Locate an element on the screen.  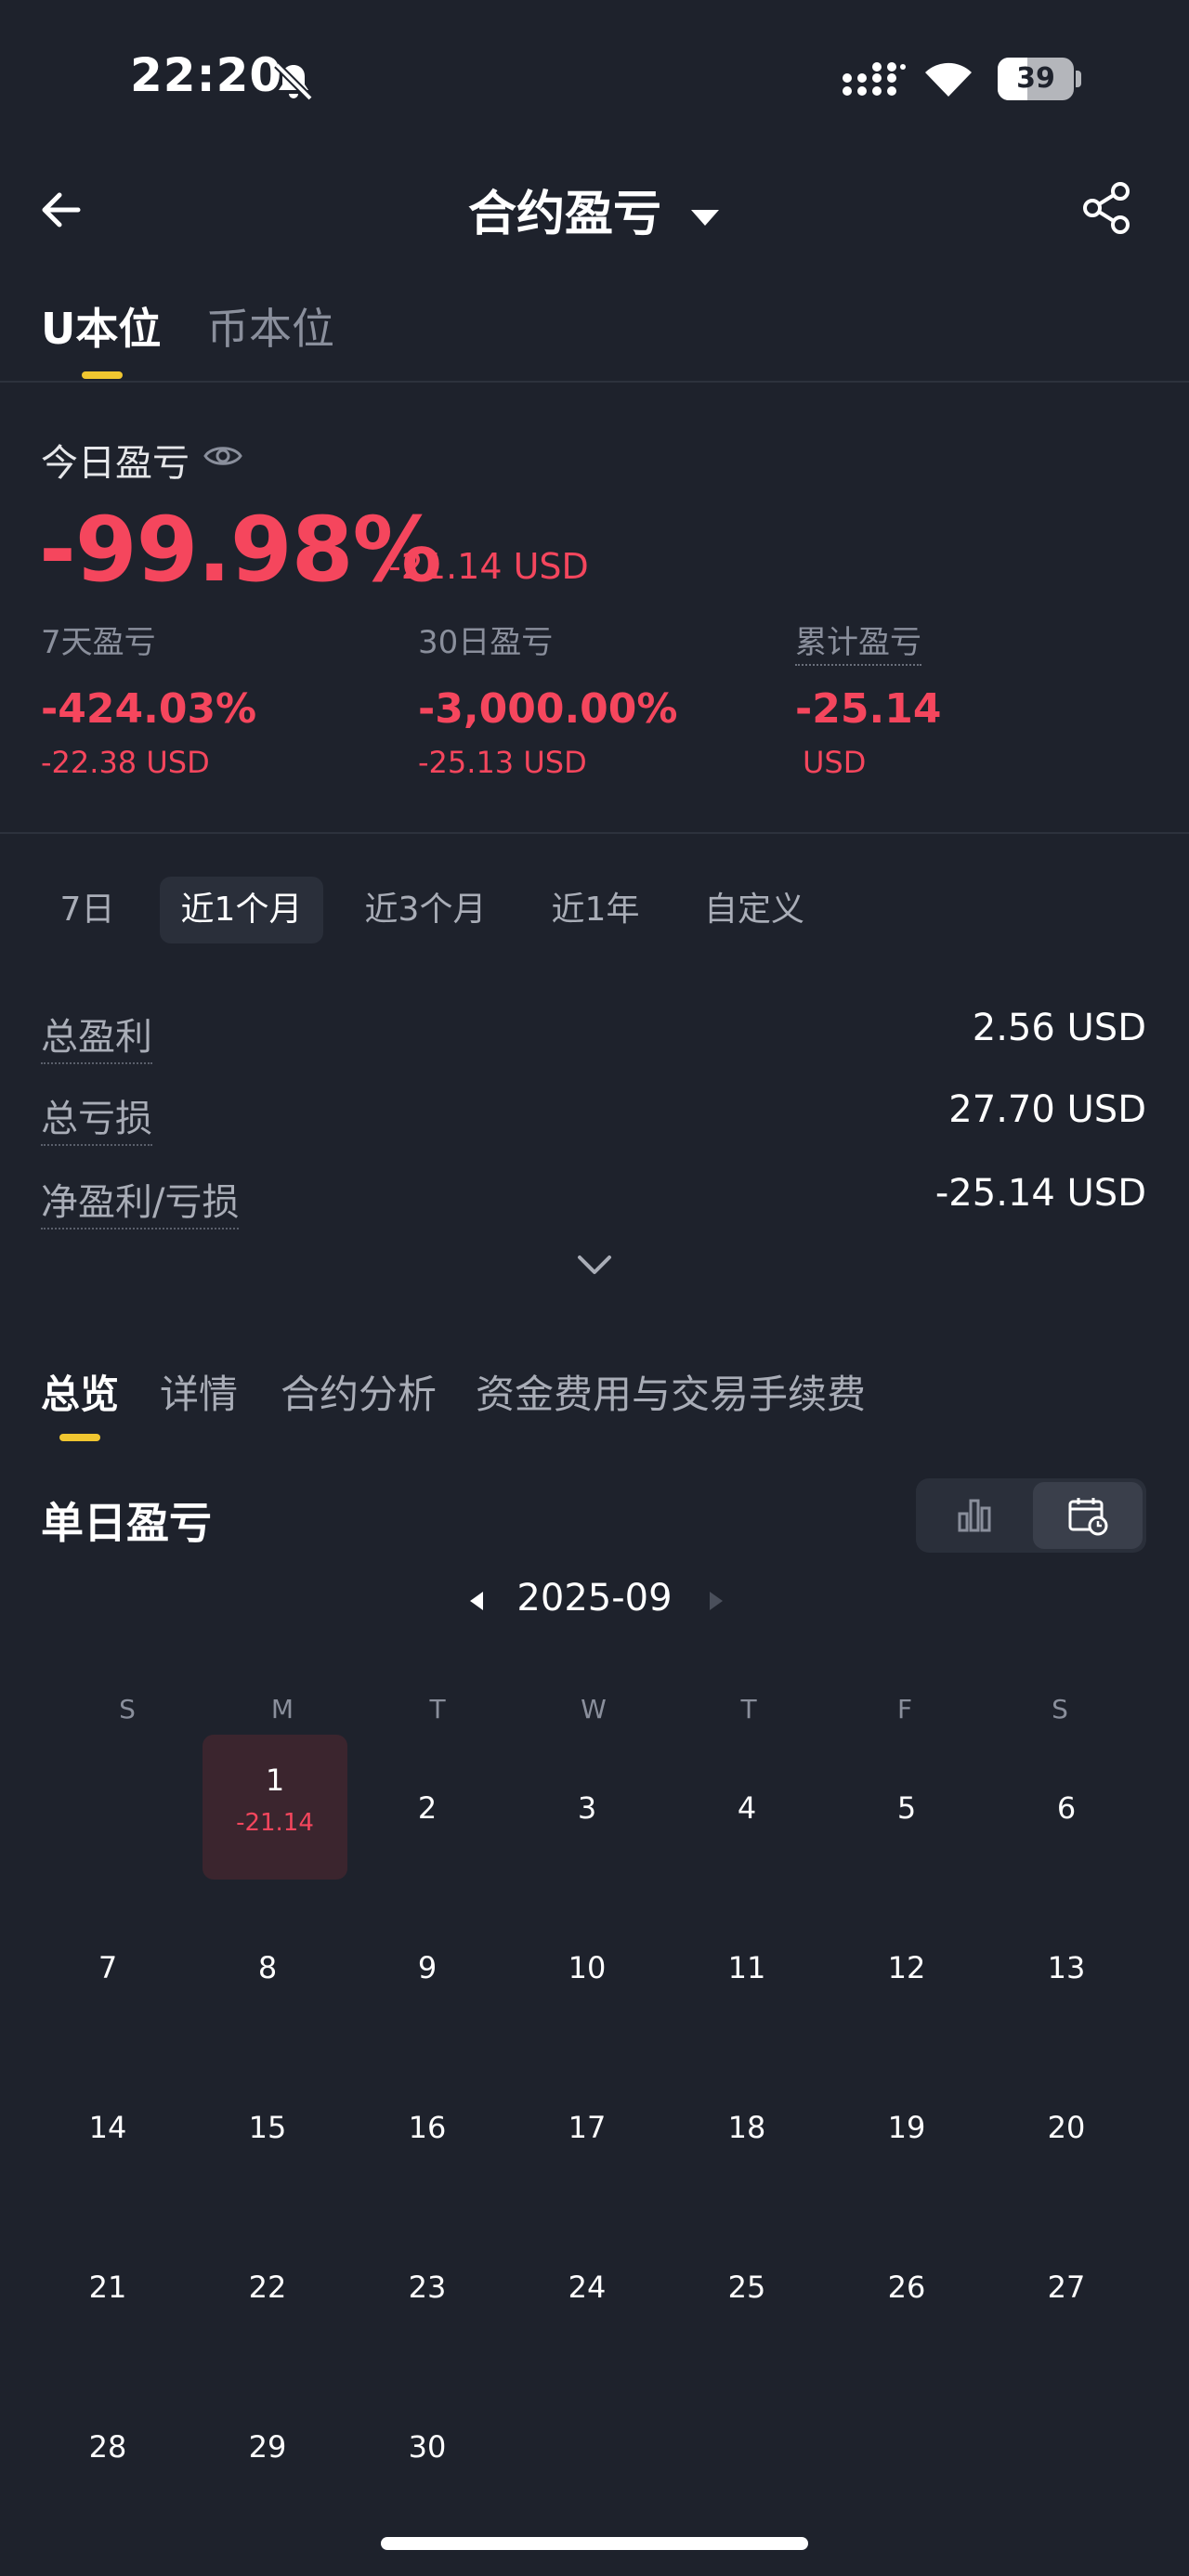
day-number: 24 is located at coordinates (587, 2287).